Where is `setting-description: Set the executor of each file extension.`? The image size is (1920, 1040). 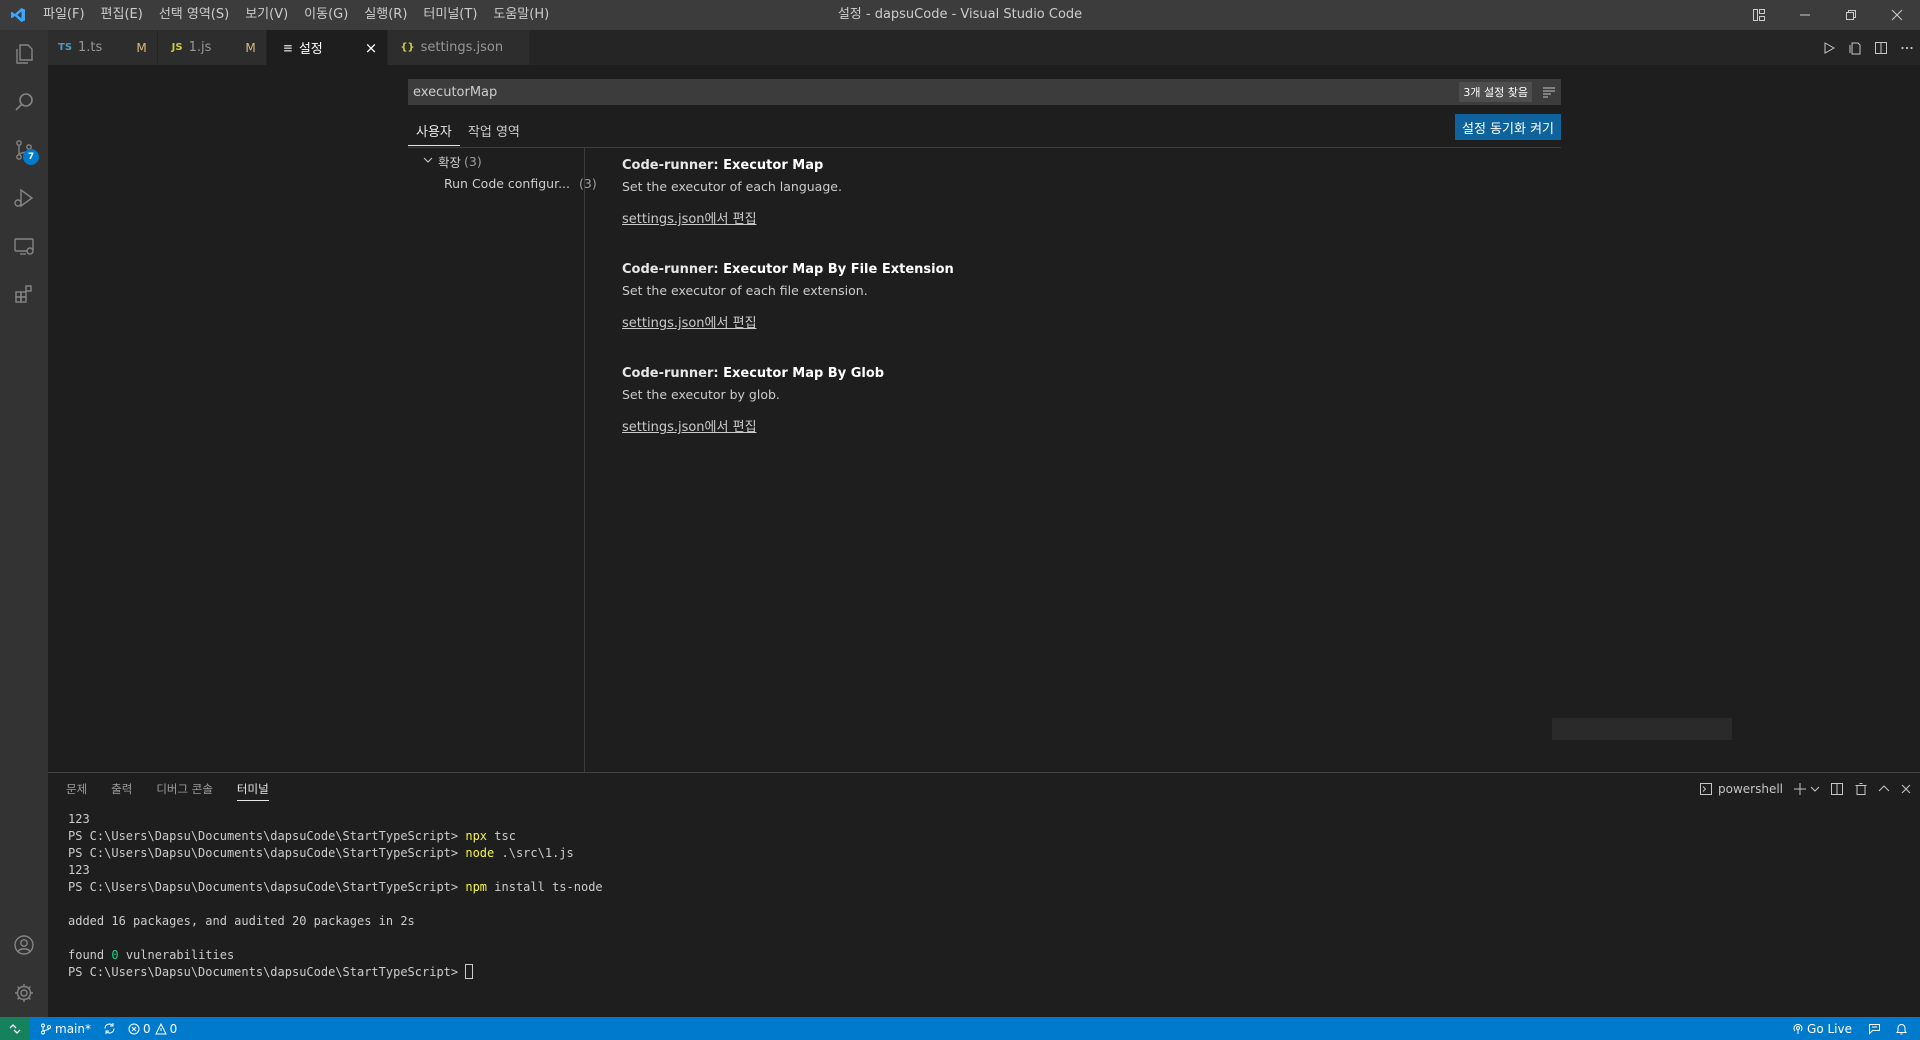 setting-description: Set the executor of each file extension. is located at coordinates (745, 290).